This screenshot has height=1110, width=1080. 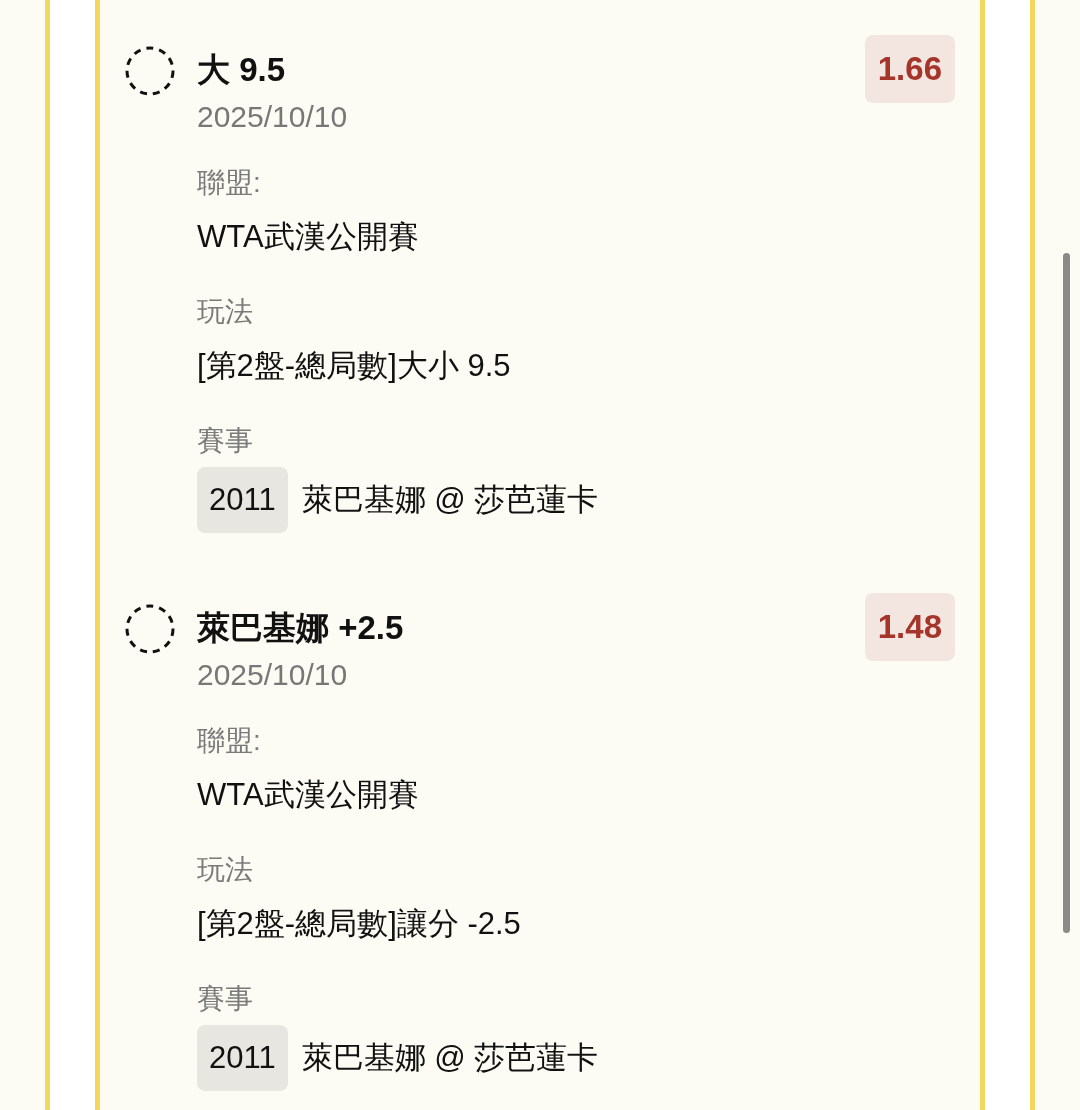 I want to click on bet-selection: 大 9.5, so click(x=242, y=70).